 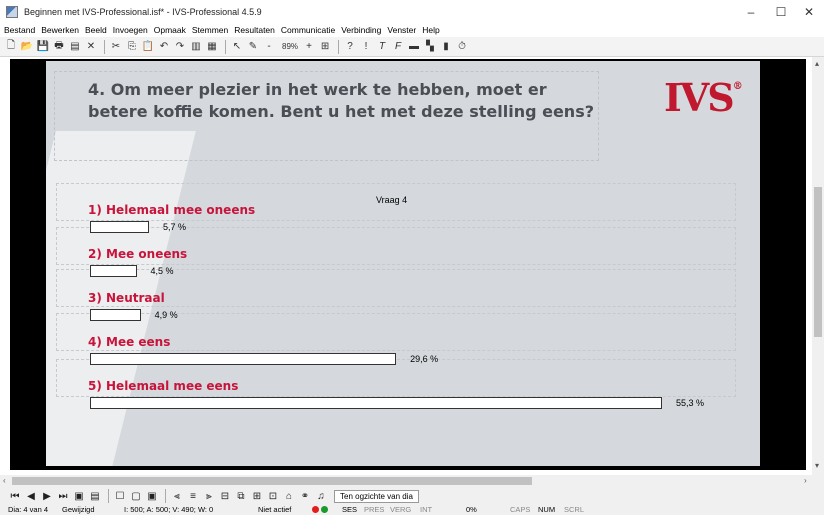 What do you see at coordinates (289, 496) in the screenshot?
I see `lock-icon: ⌂` at bounding box center [289, 496].